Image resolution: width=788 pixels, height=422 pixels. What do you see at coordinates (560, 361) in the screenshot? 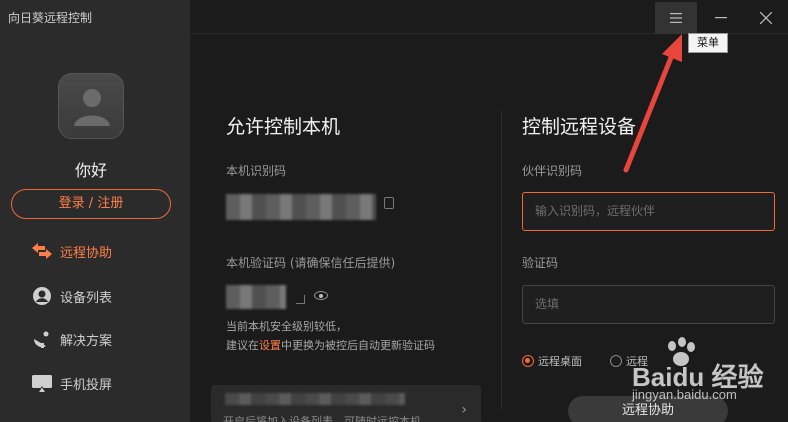
I see `radio-label: 远程桌面` at bounding box center [560, 361].